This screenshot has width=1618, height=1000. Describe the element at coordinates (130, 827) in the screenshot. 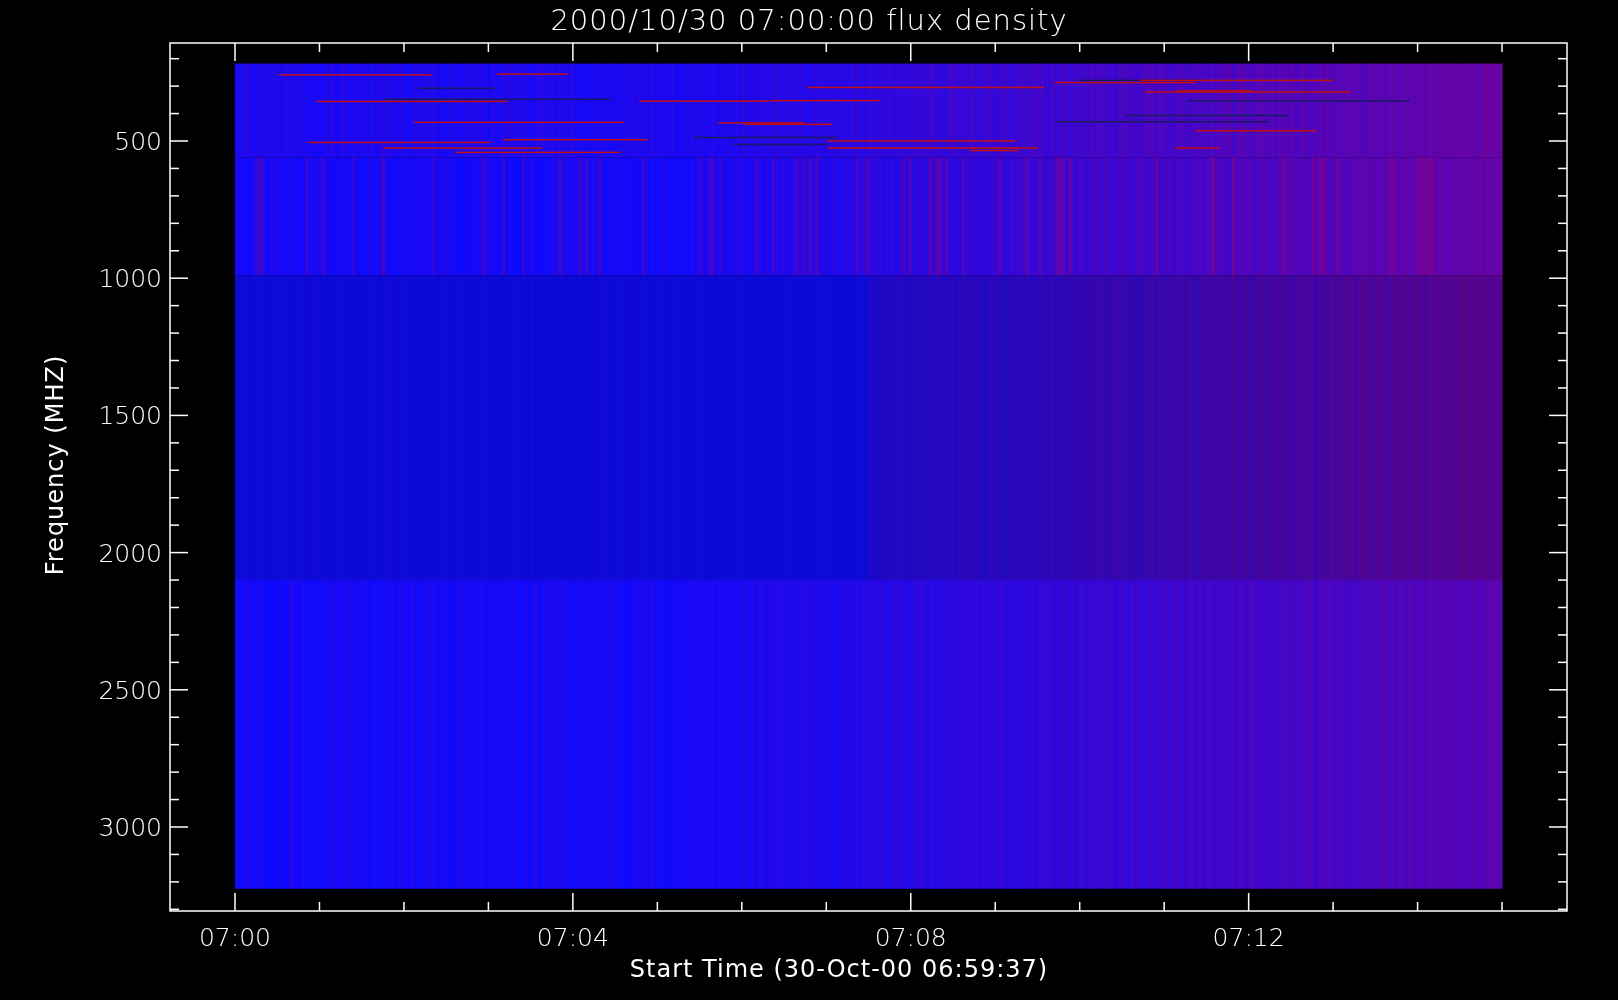

I see `y-tick-label: 3000` at that location.